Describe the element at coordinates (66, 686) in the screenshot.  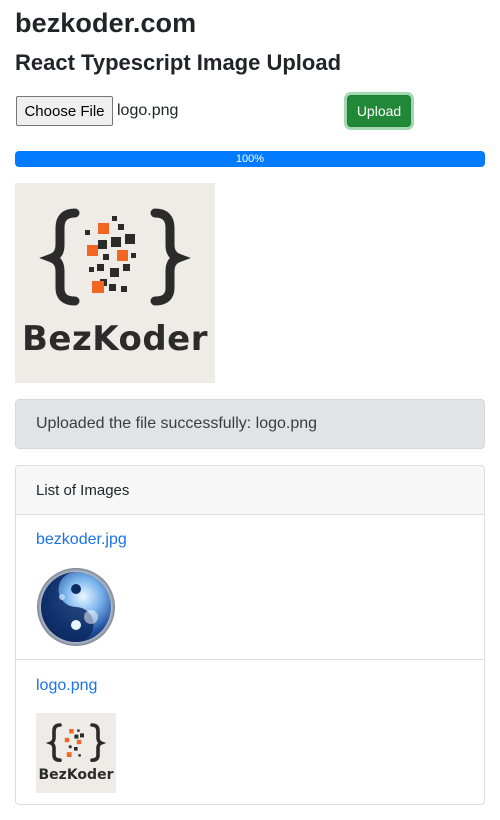
I see `image-link: logo.png` at that location.